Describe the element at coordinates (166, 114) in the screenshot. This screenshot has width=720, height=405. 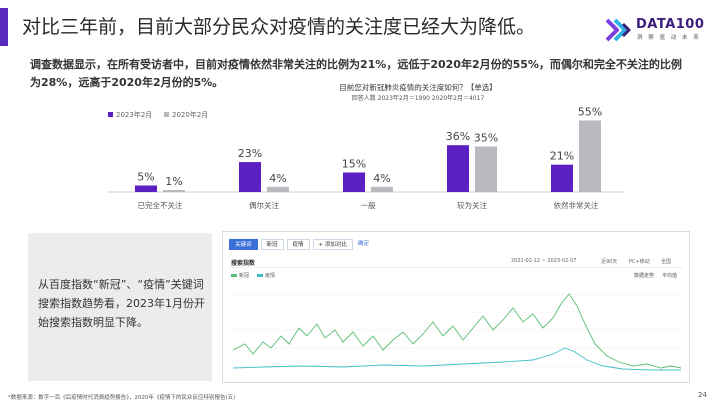
I see `legend-swatch-2020` at that location.